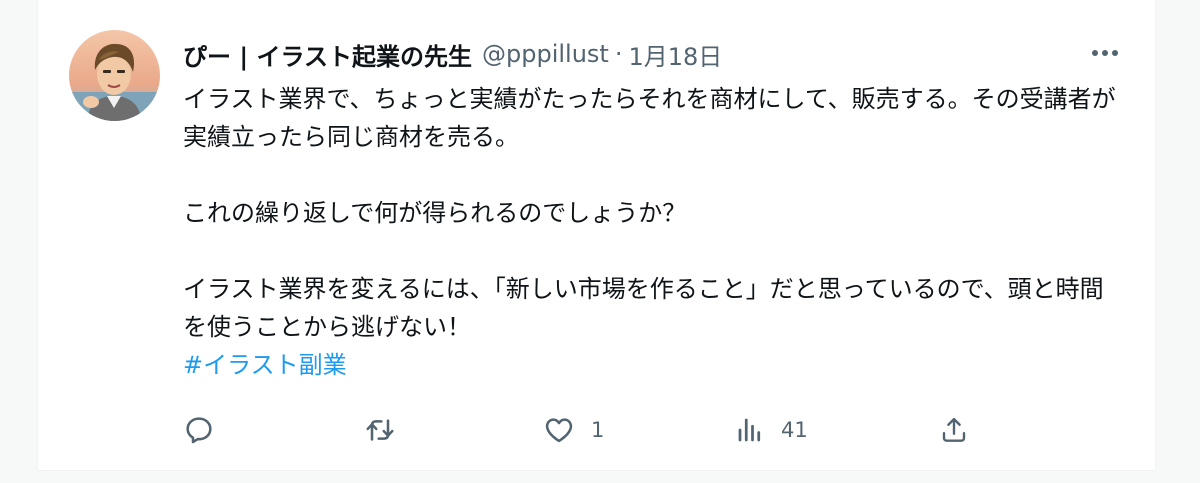  I want to click on view-count: 41, so click(794, 430).